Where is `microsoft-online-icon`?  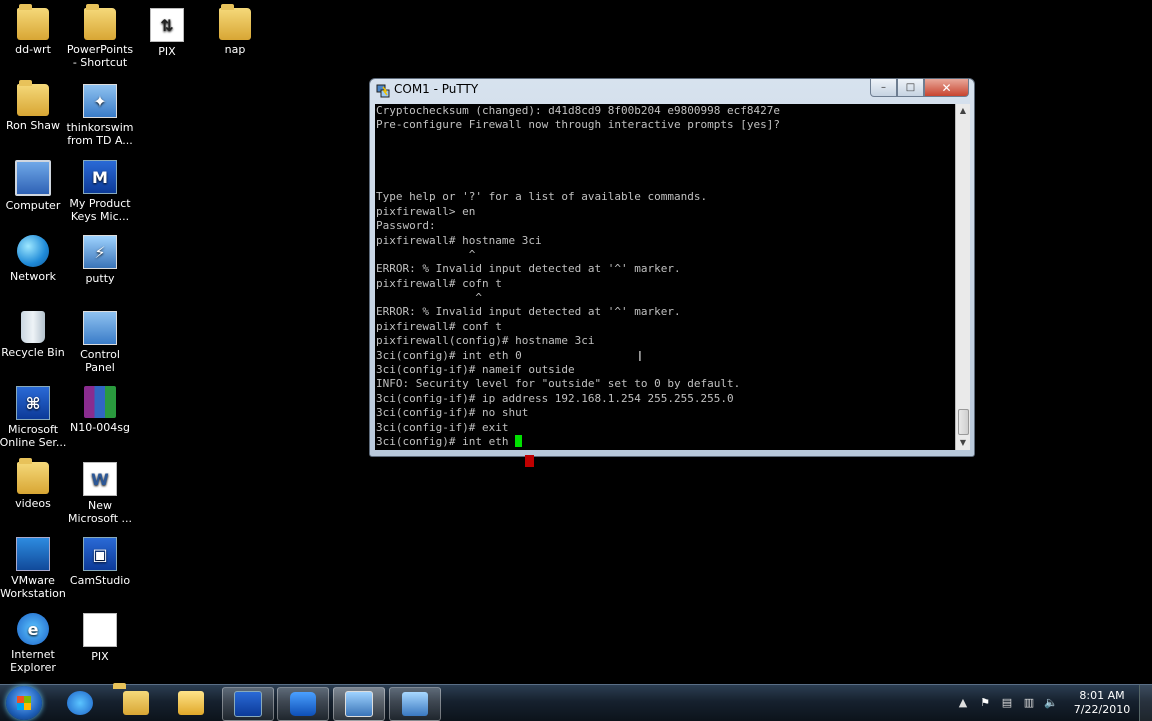 microsoft-online-icon is located at coordinates (248, 704).